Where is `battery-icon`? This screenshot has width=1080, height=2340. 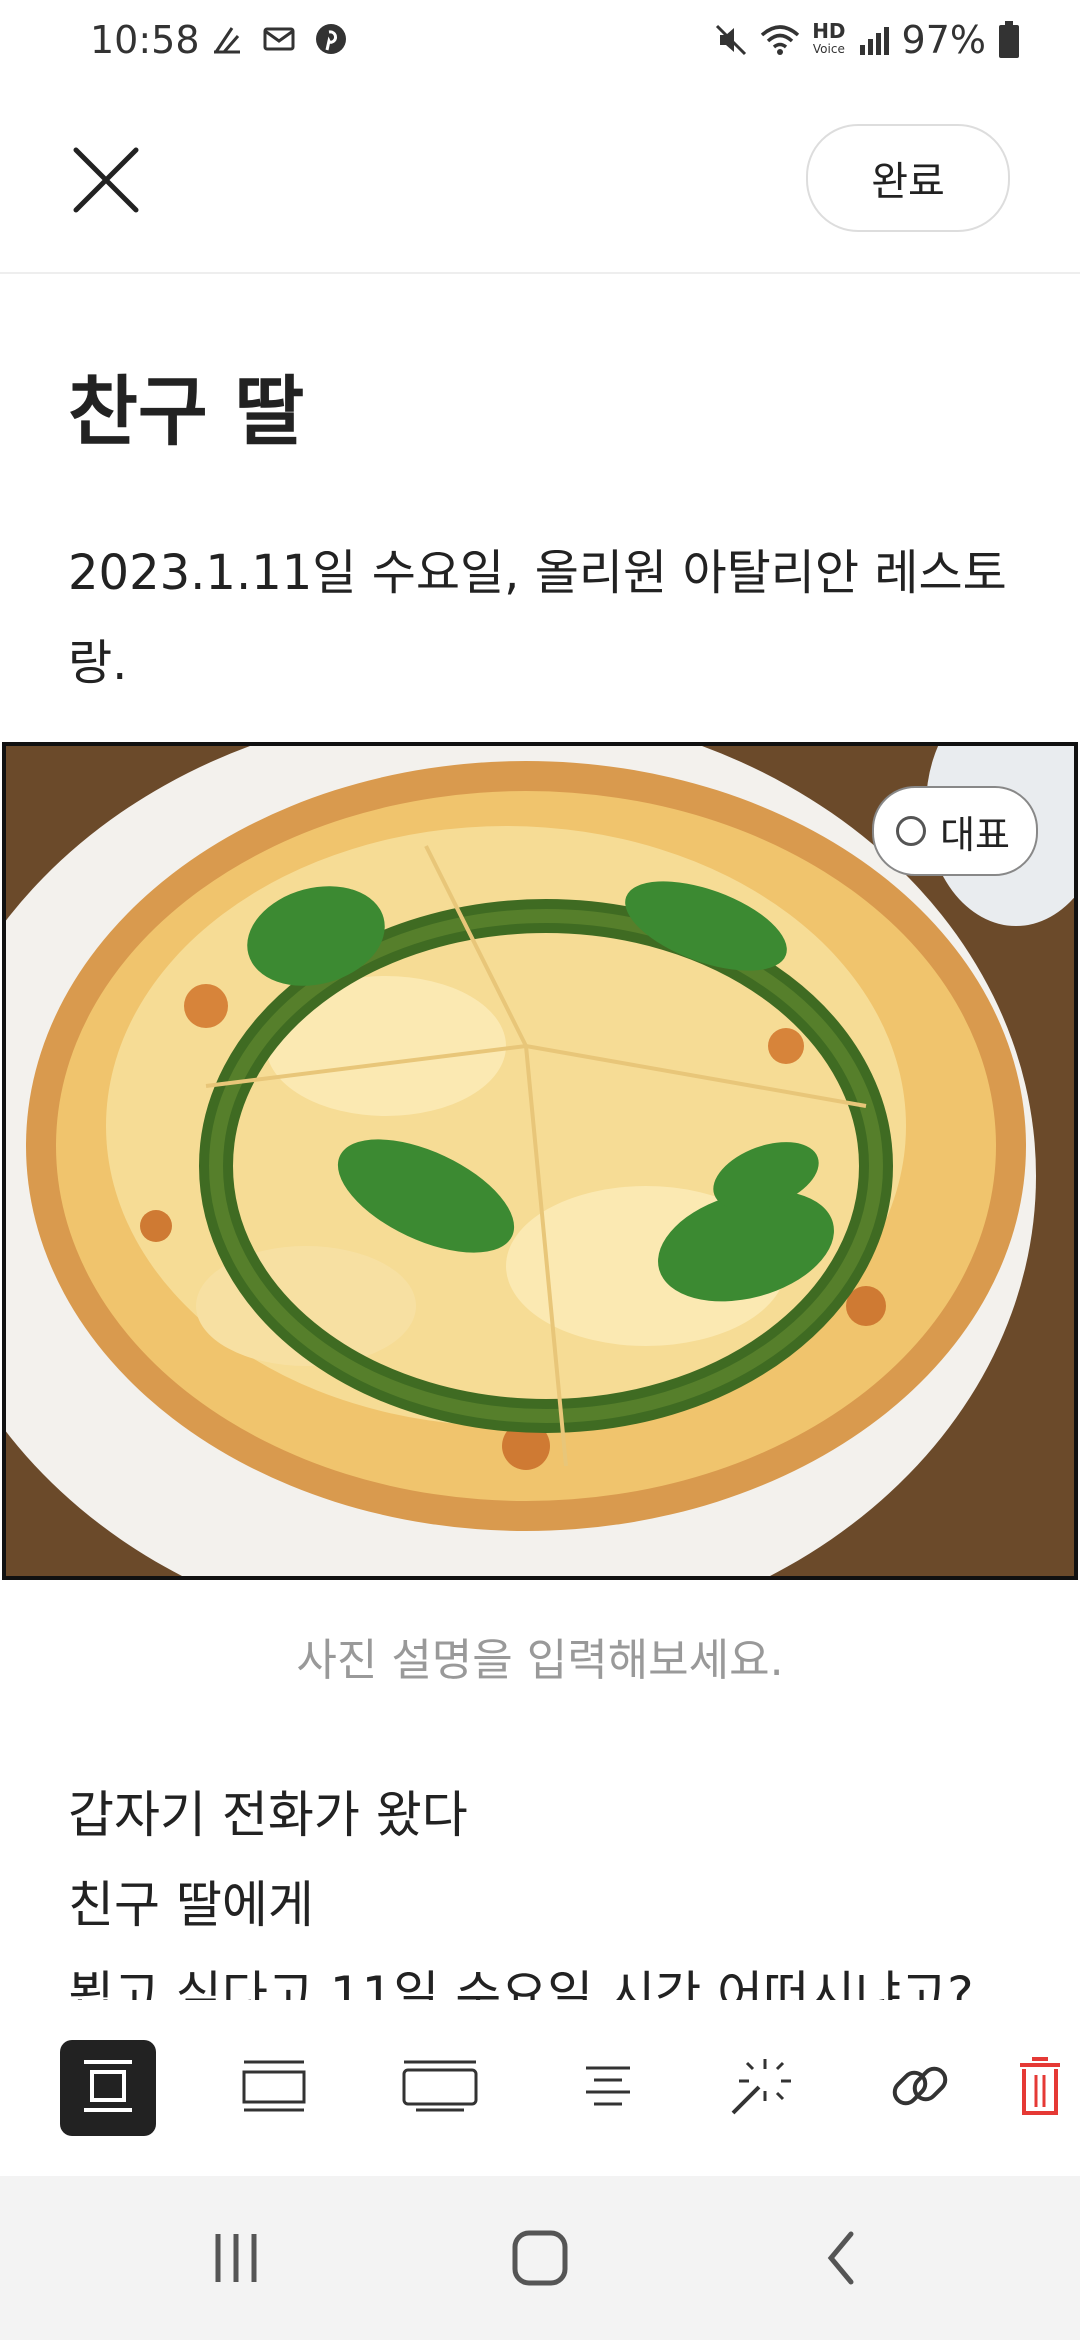 battery-icon is located at coordinates (1009, 40).